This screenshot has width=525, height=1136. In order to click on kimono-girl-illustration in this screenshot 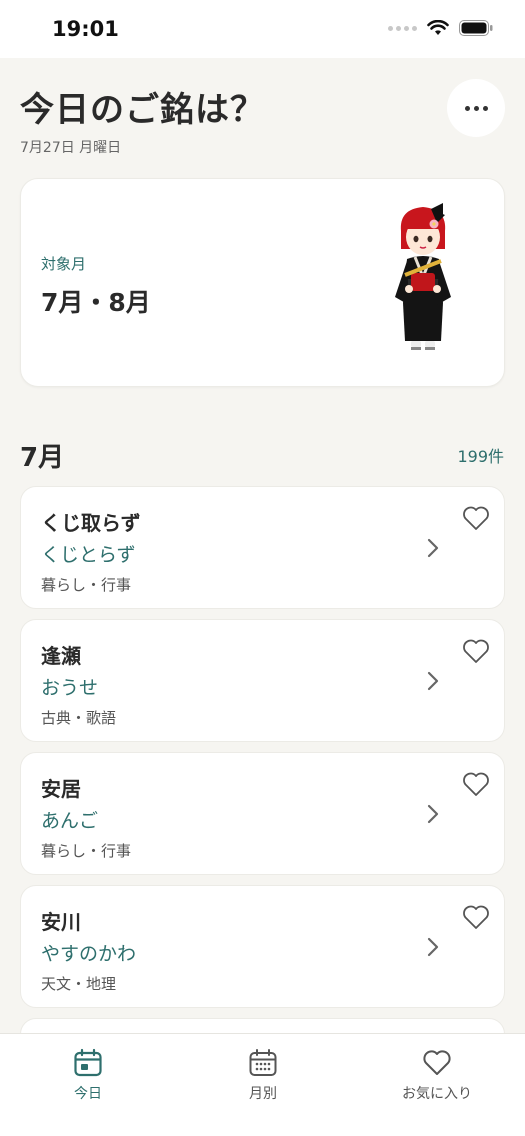, I will do `click(423, 276)`.